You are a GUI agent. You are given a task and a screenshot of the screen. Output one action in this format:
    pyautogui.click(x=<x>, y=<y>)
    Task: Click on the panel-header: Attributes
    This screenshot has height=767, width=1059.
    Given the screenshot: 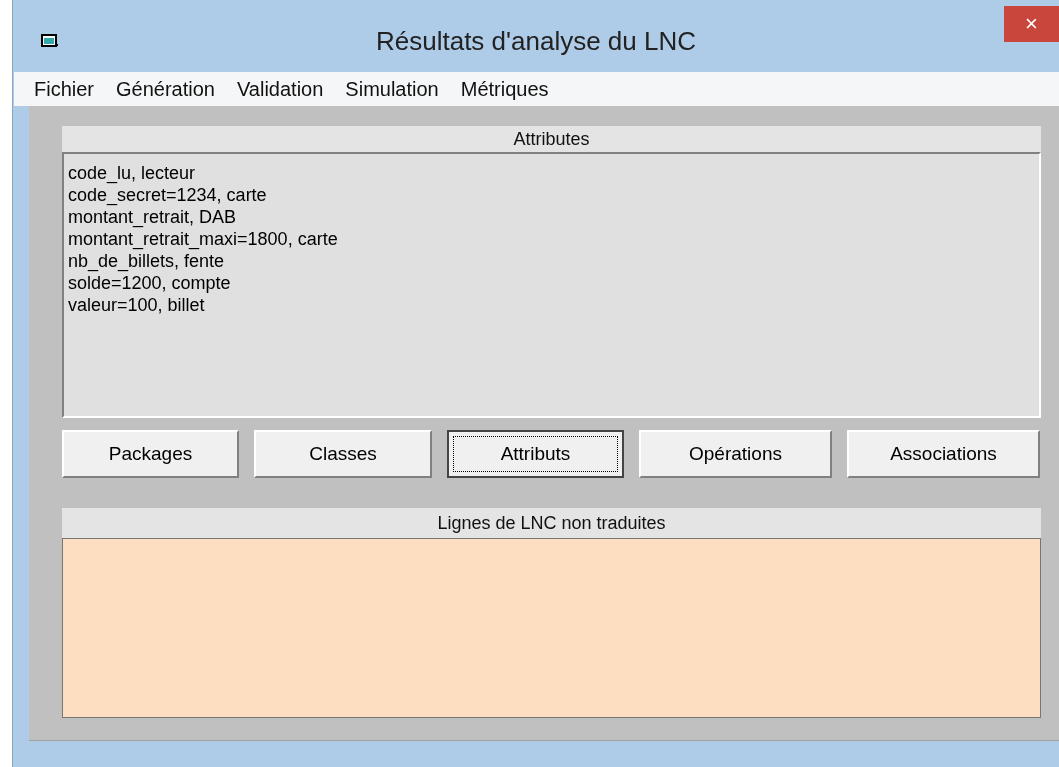 What is the action you would take?
    pyautogui.click(x=551, y=139)
    